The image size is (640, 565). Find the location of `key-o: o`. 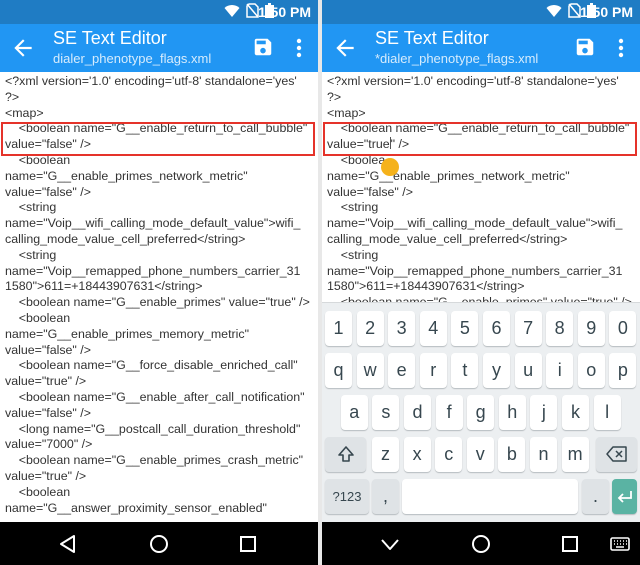

key-o: o is located at coordinates (591, 370).